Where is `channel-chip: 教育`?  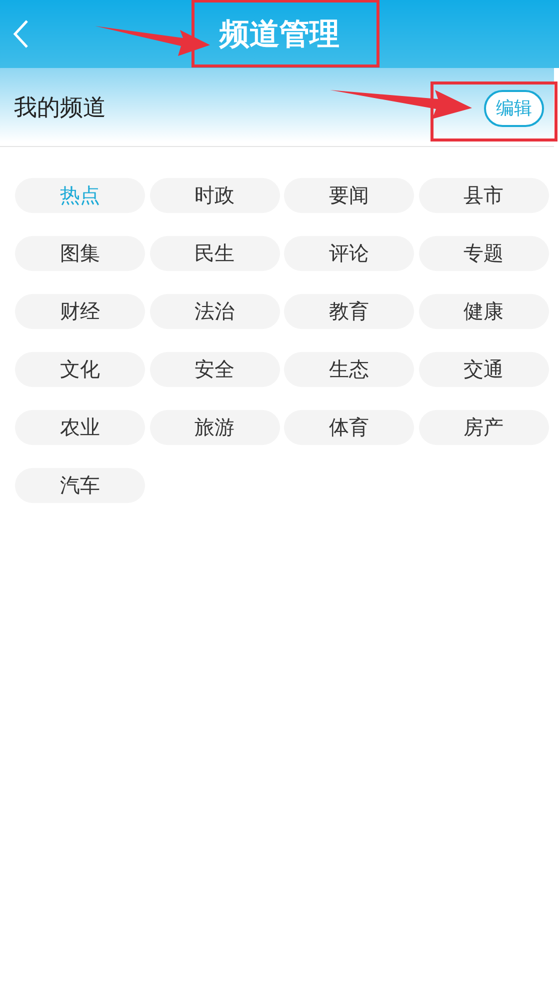
channel-chip: 教育 is located at coordinates (349, 311).